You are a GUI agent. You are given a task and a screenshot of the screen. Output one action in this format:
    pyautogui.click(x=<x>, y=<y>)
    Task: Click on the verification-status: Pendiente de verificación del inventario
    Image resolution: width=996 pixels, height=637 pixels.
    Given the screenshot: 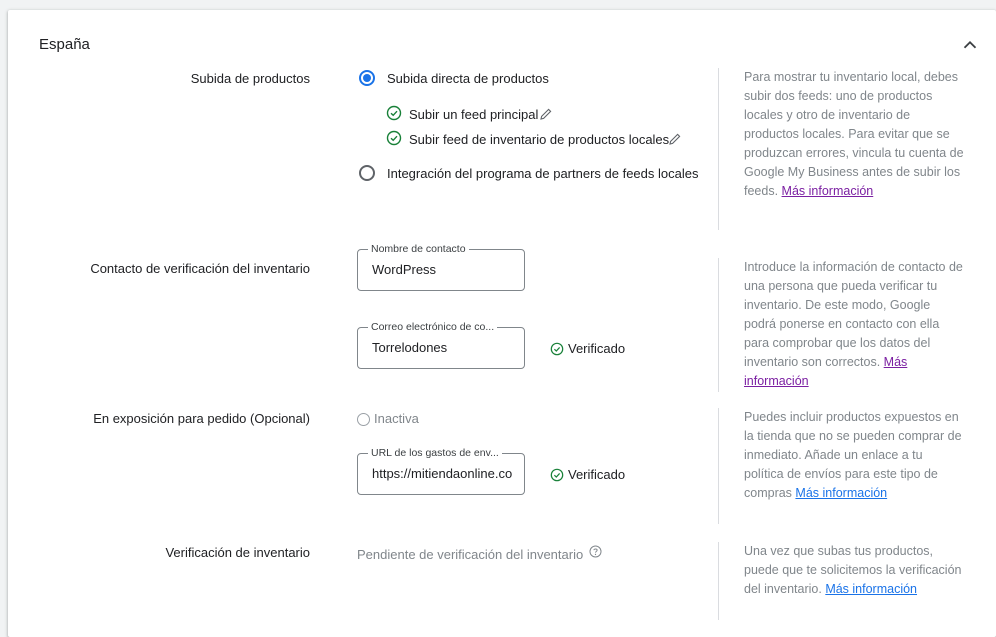 What is the action you would take?
    pyautogui.click(x=479, y=553)
    